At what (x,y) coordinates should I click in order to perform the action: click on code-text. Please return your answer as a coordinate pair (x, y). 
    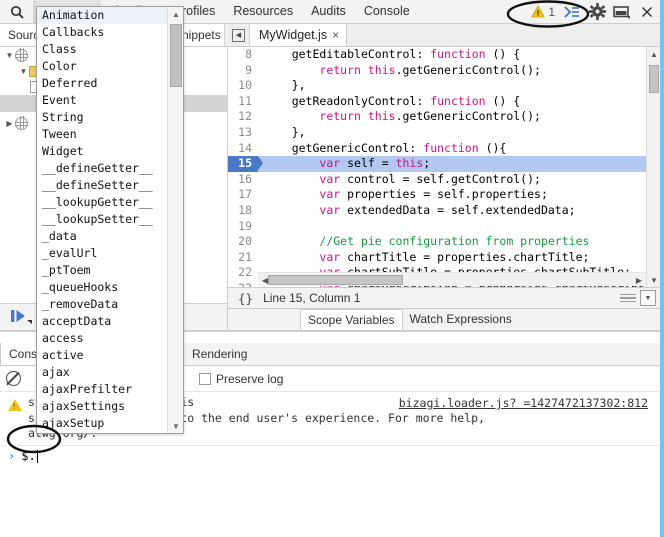
    Looking at the image, I should click on (261, 227).